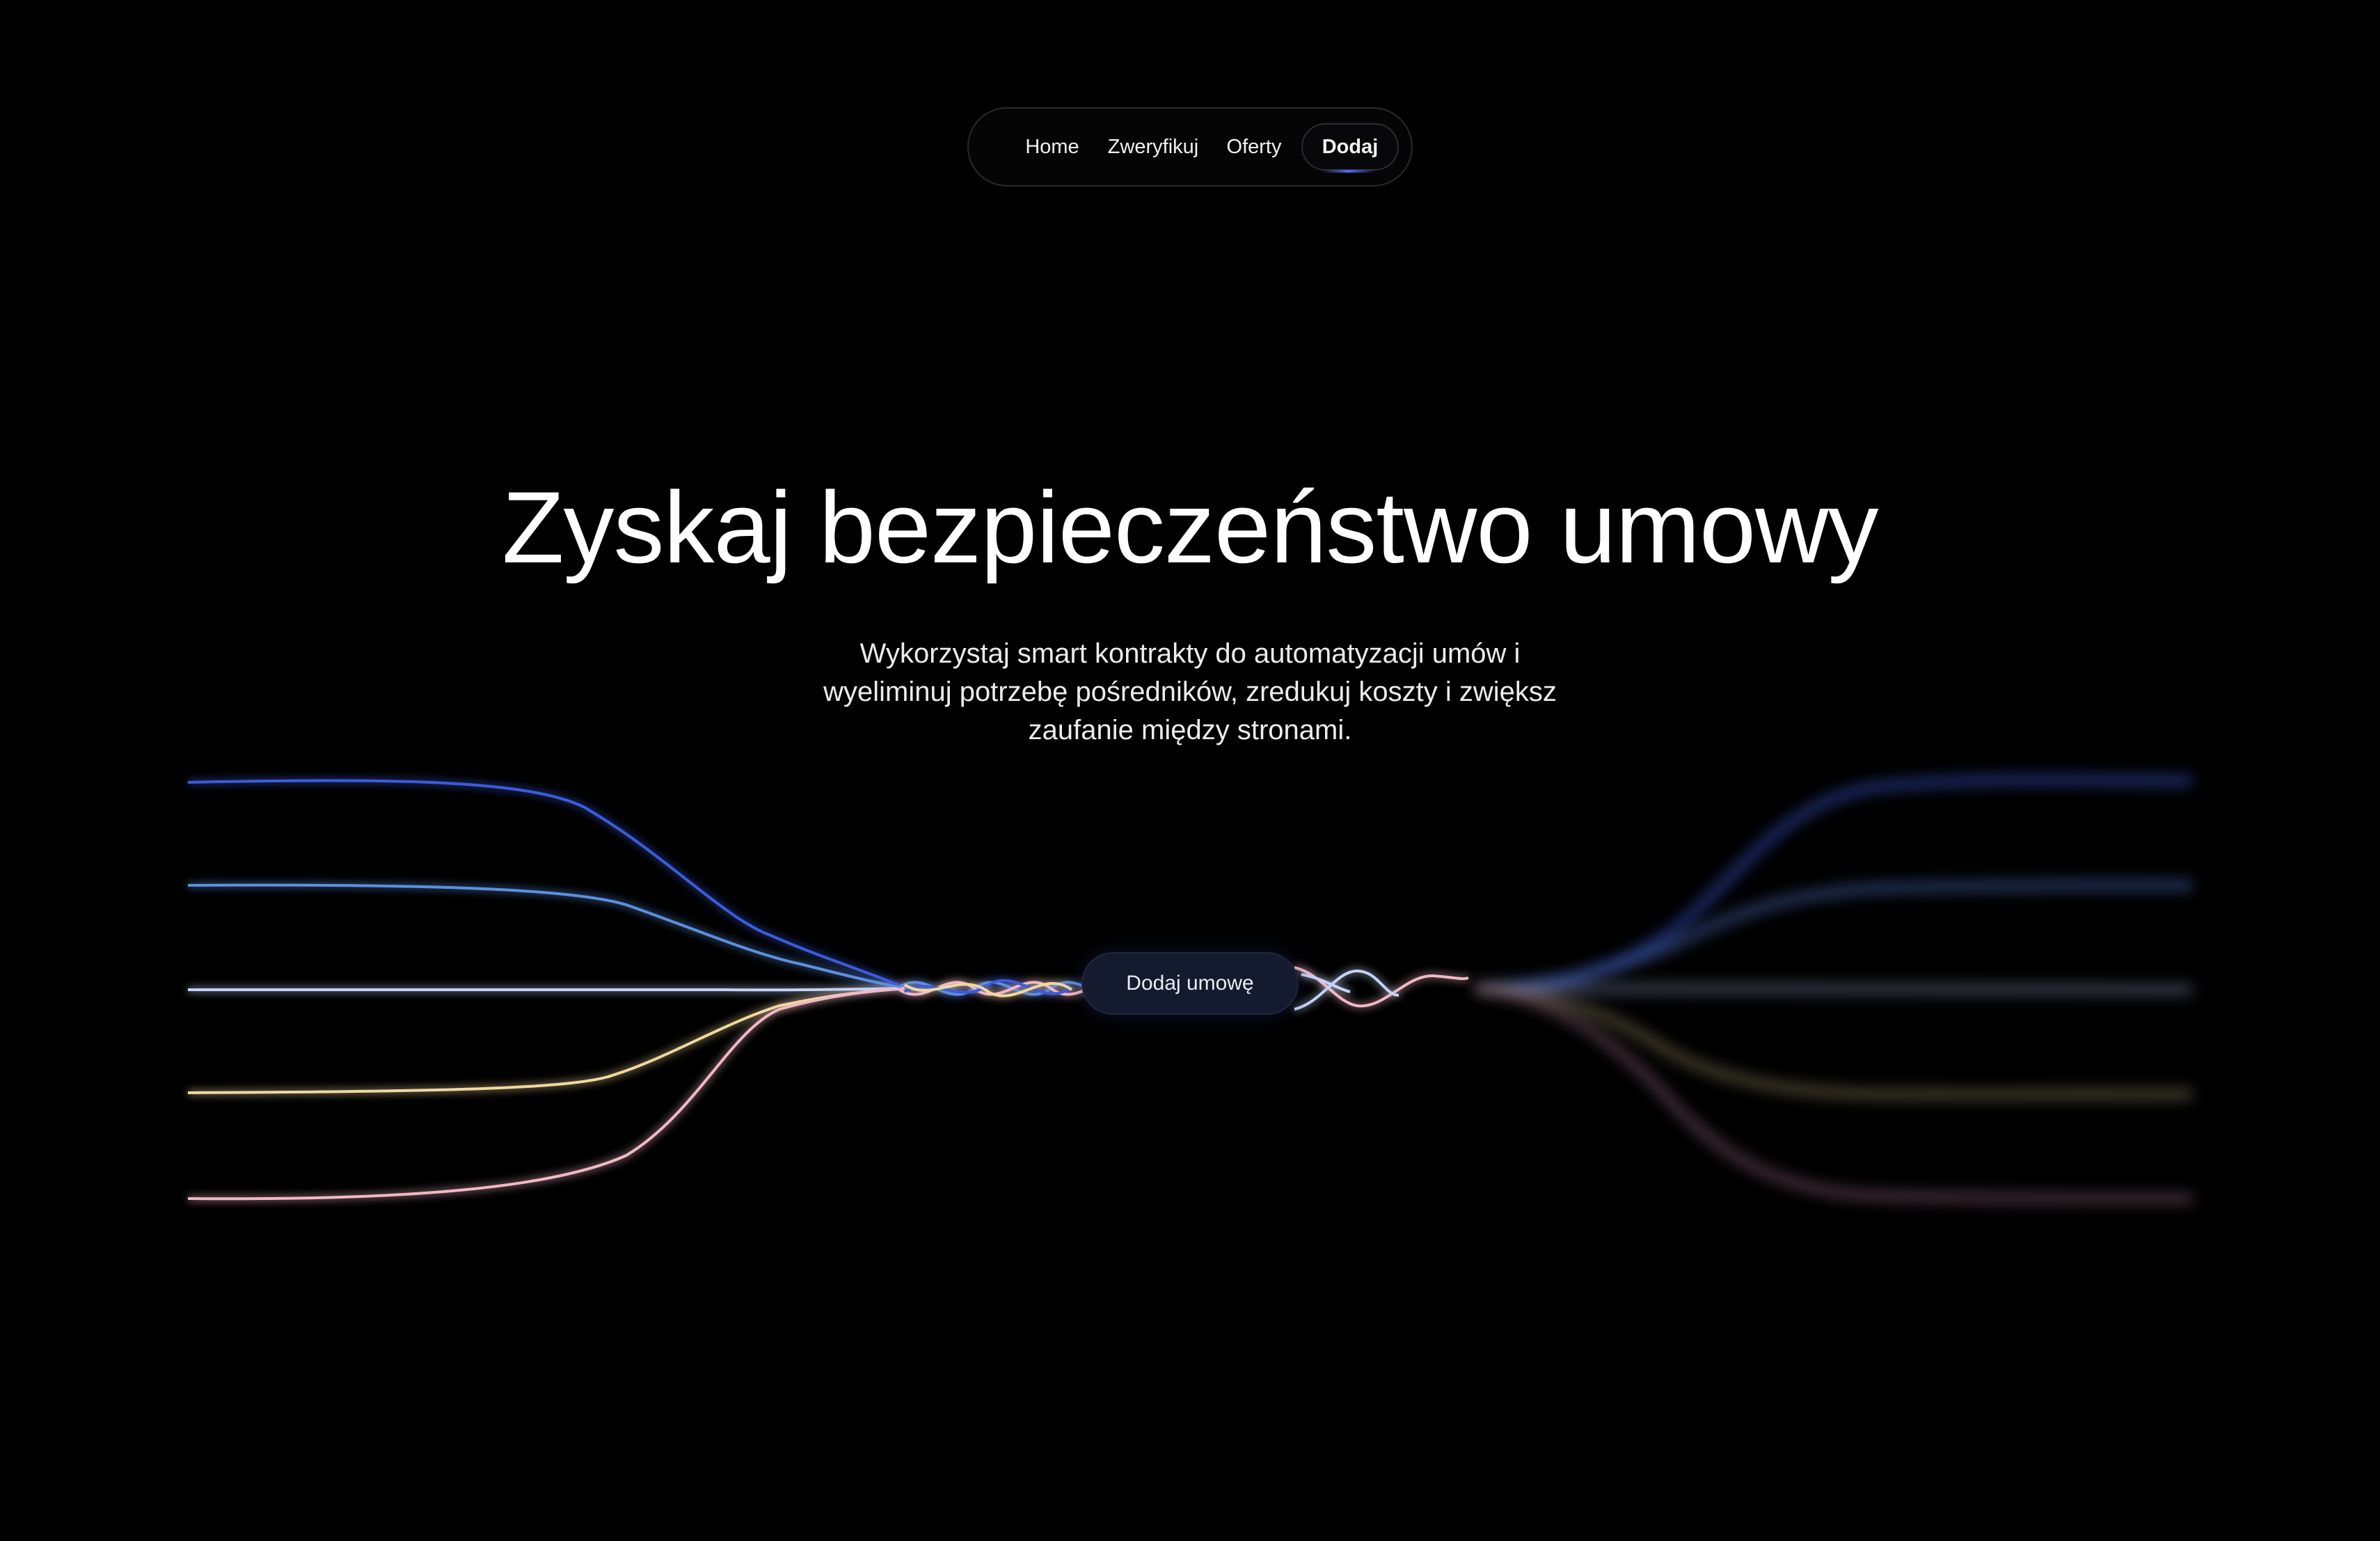  I want to click on wave-line-pink, so click(546, 1094).